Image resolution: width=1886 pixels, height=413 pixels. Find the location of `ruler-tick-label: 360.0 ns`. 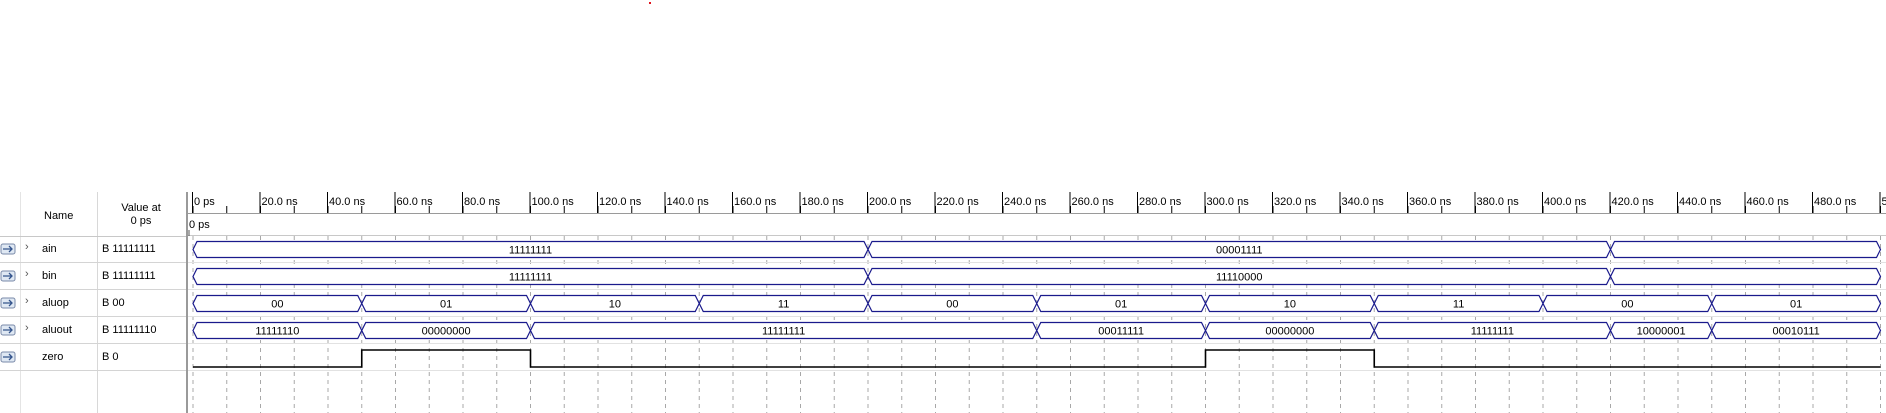

ruler-tick-label: 360.0 ns is located at coordinates (1430, 202).